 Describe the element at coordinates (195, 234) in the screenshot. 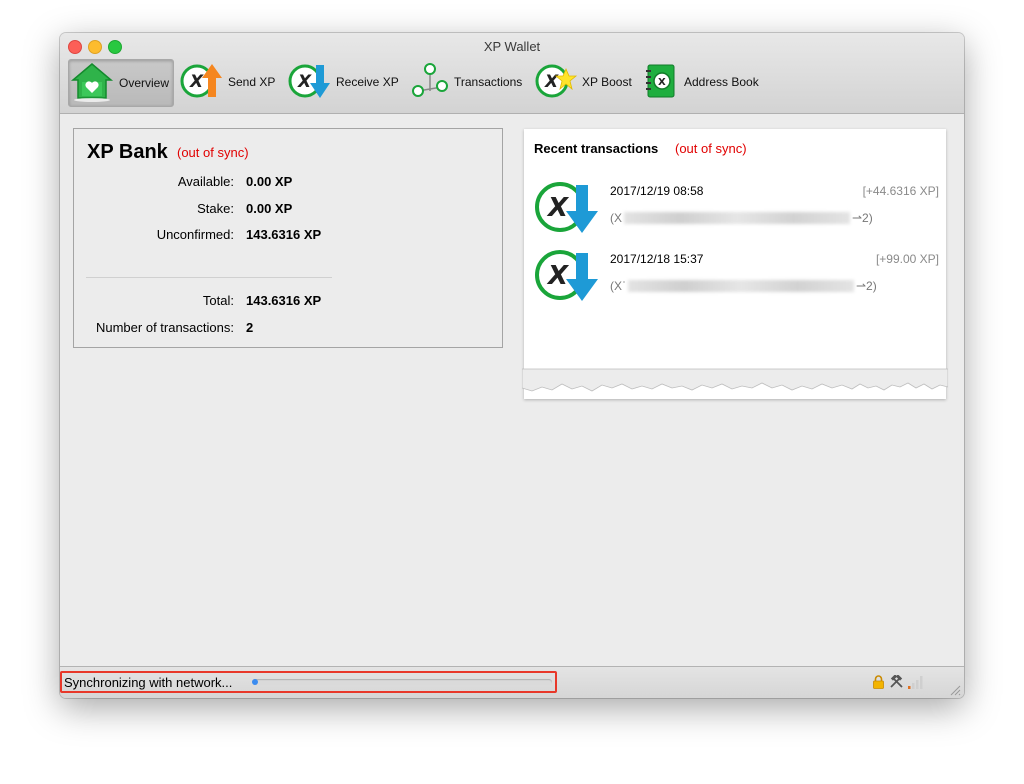

I see `unconfirmed-label: Unconfirmed:` at that location.